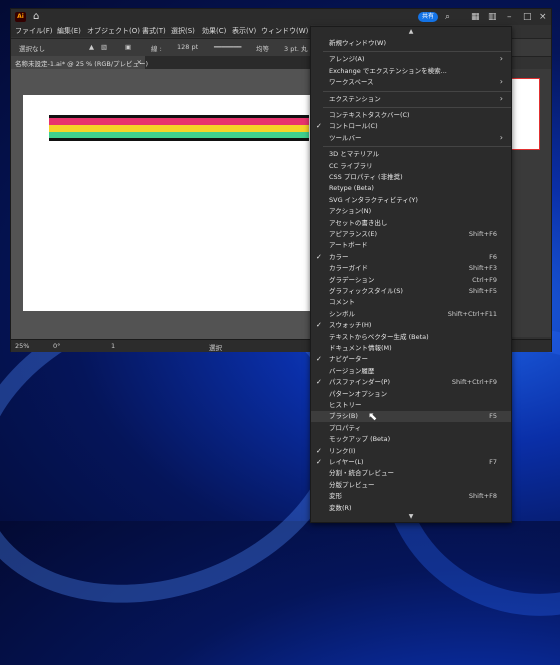 This screenshot has height=665, width=560. Describe the element at coordinates (128, 47) in the screenshot. I see `stroke-swatch: ▣` at that location.